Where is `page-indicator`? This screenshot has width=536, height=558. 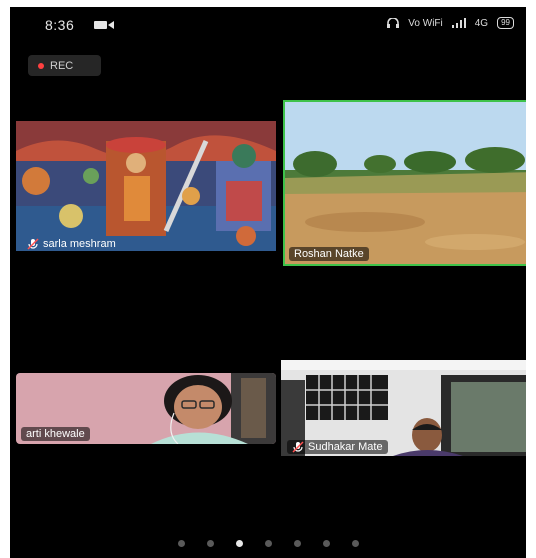
page-indicator is located at coordinates (268, 543).